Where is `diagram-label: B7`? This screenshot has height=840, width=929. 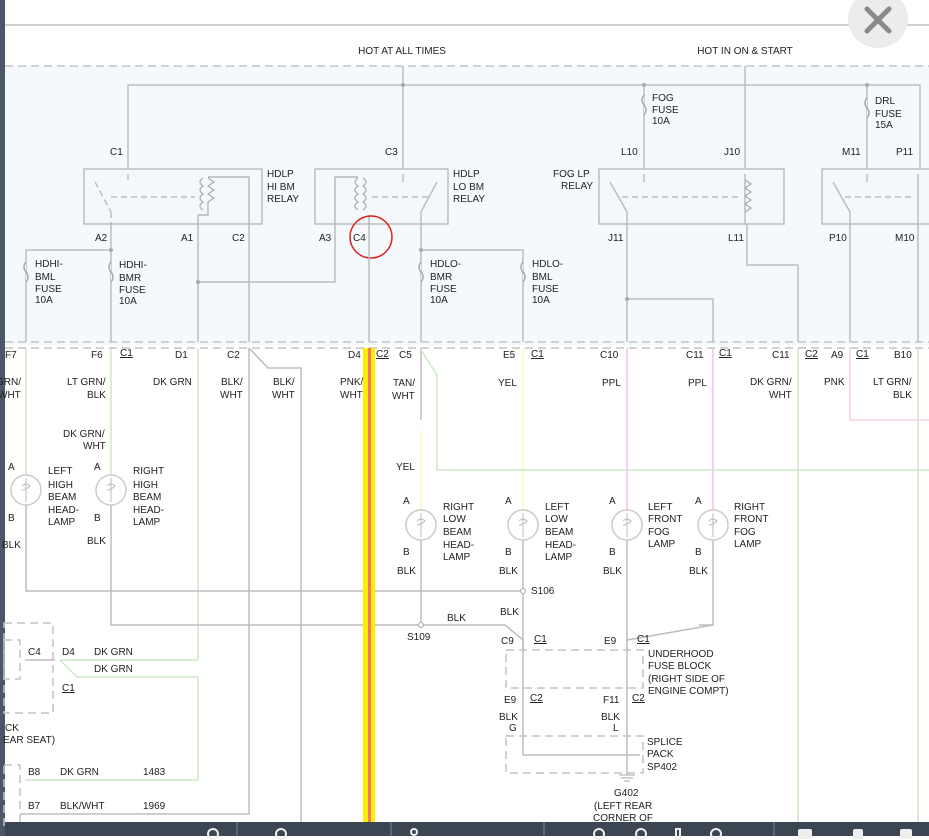 diagram-label: B7 is located at coordinates (34, 806).